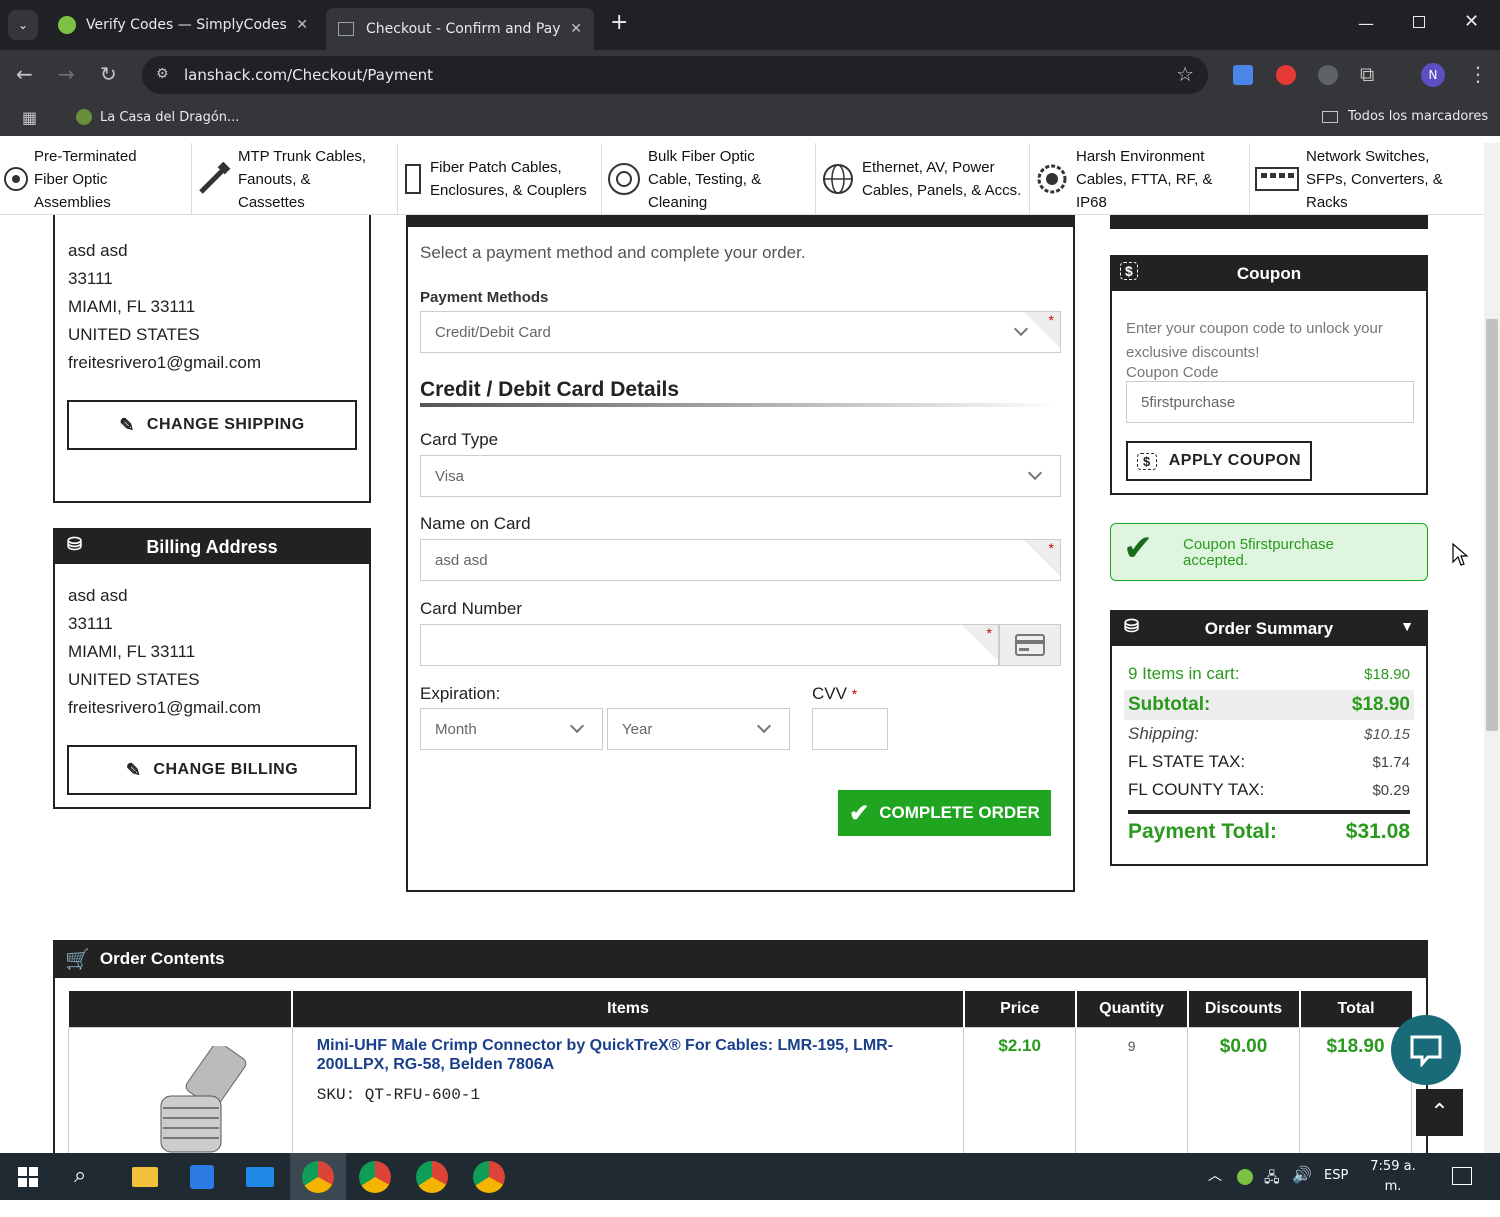 This screenshot has width=1500, height=1217. Describe the element at coordinates (1052, 179) in the screenshot. I see `harsh-env-icon` at that location.